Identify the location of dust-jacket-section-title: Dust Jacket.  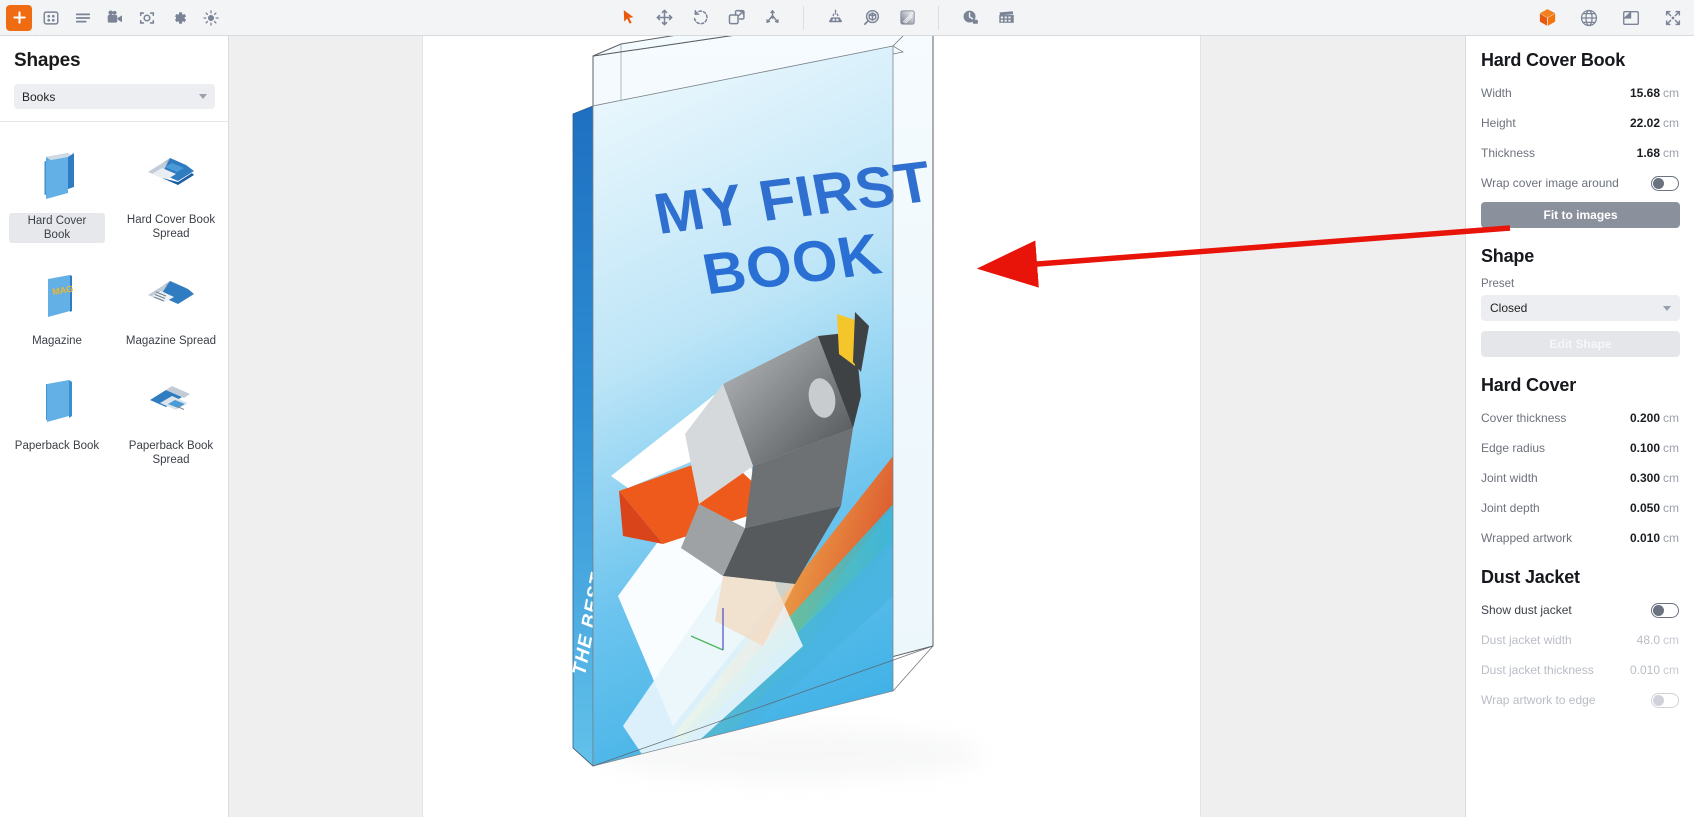
(1530, 577).